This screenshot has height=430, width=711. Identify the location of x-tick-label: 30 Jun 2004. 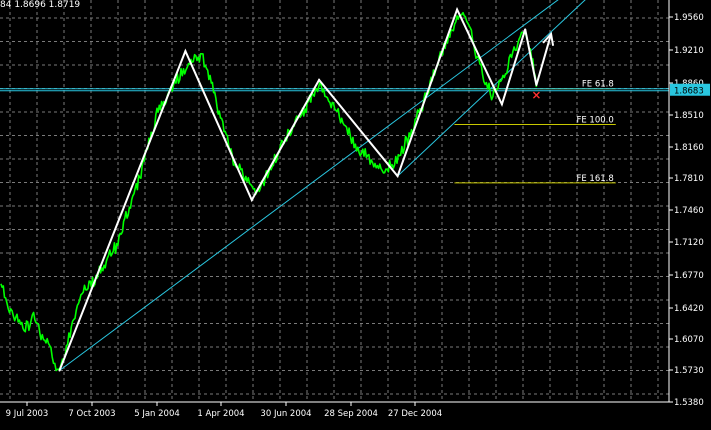
(285, 414).